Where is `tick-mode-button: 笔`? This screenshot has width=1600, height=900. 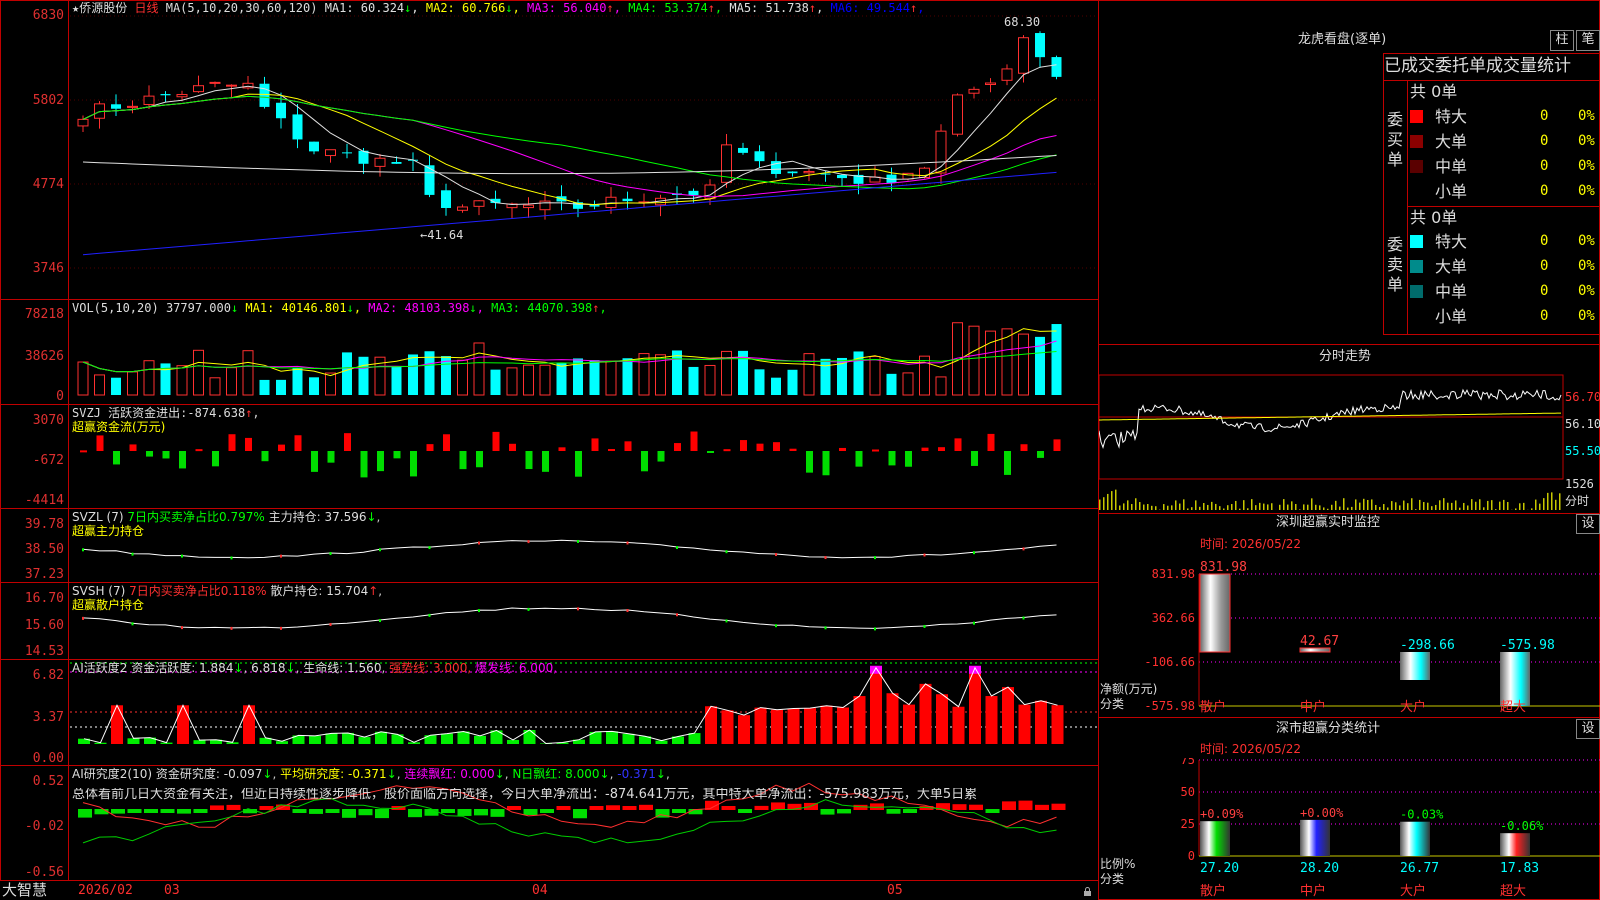 tick-mode-button: 笔 is located at coordinates (1588, 40).